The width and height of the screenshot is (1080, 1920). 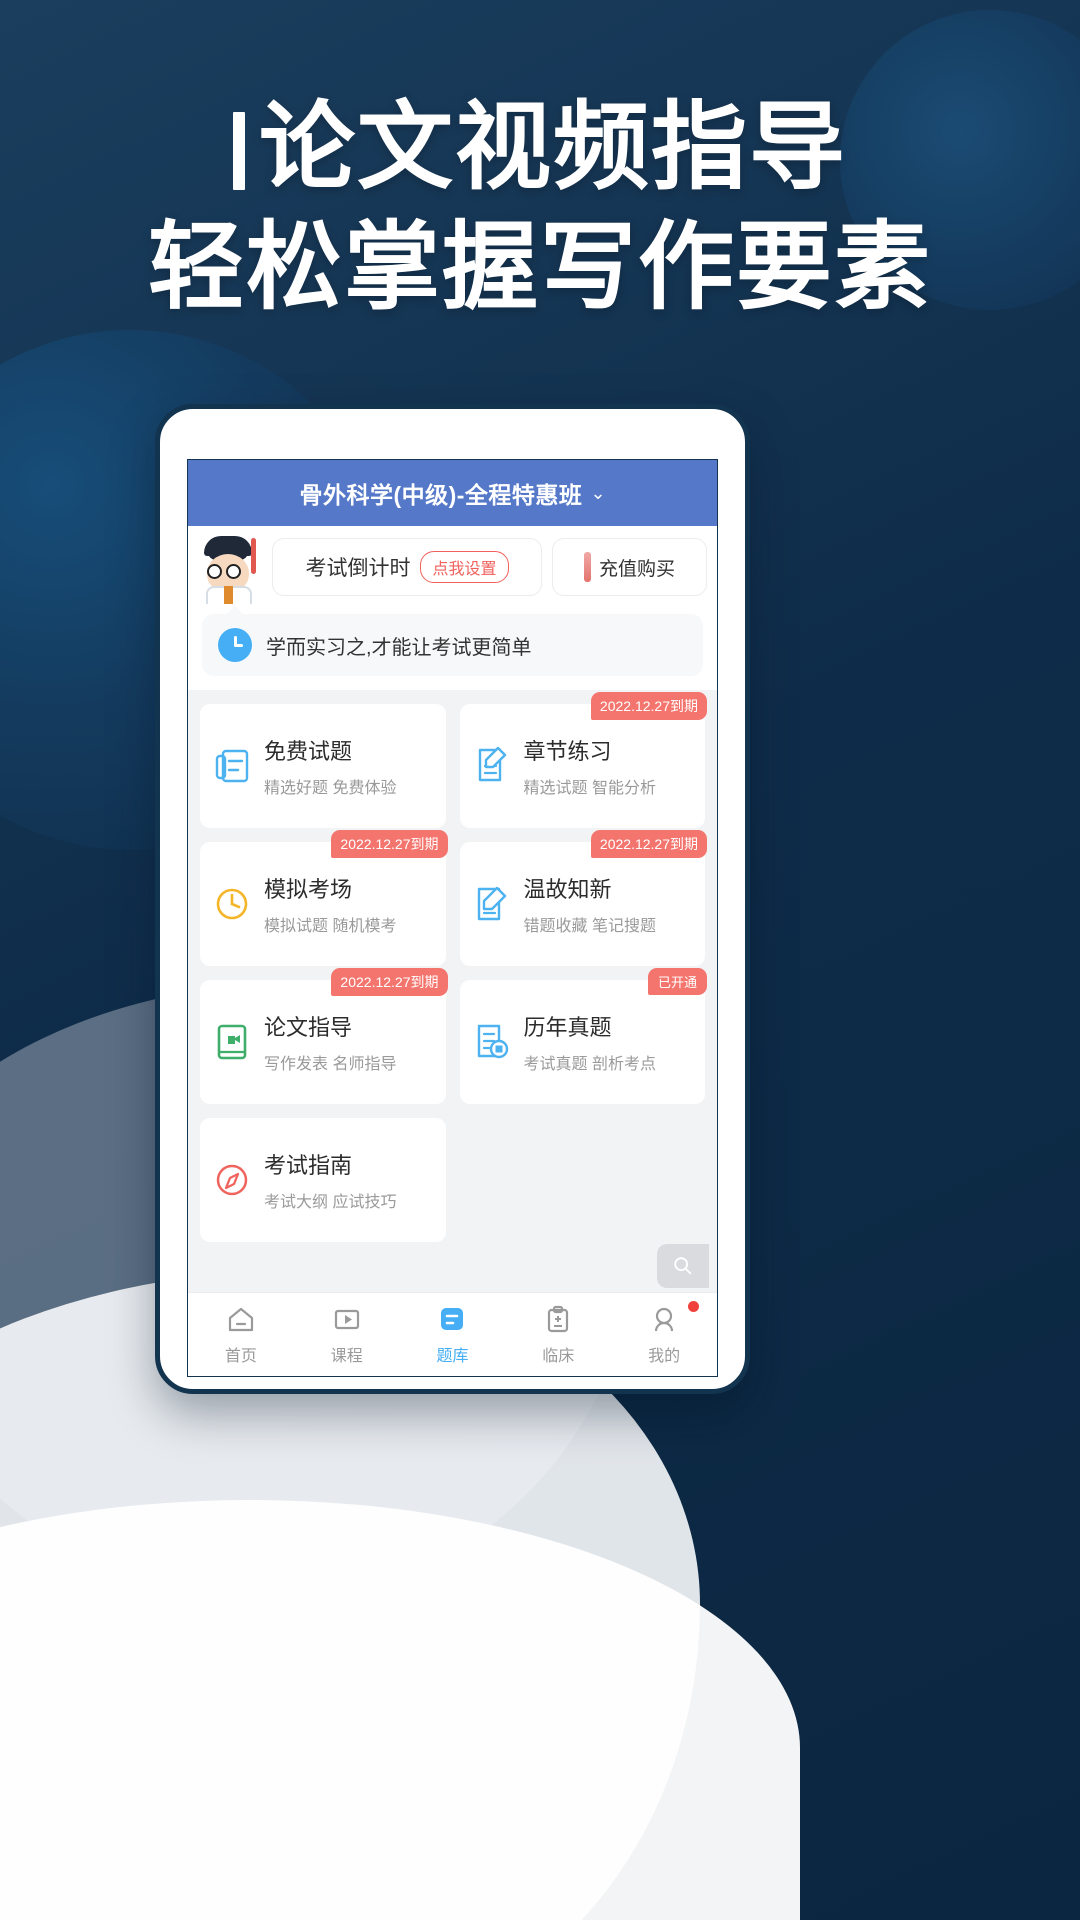 I want to click on real-exam-icon, so click(x=492, y=1042).